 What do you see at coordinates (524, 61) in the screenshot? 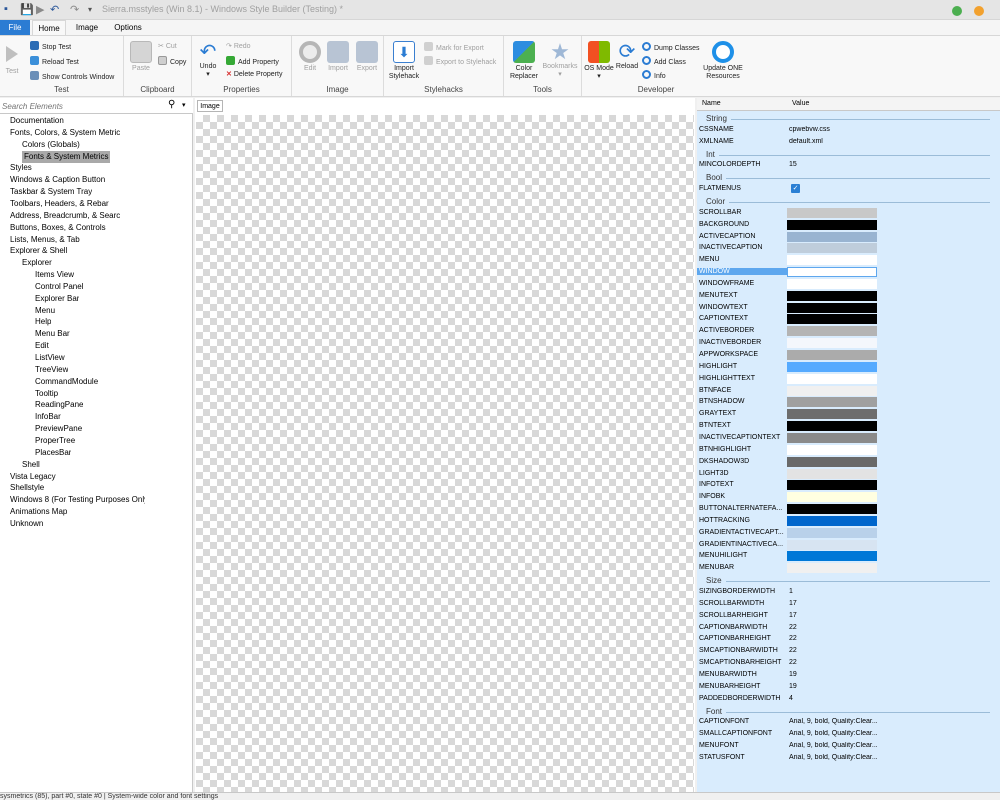
I see `color-replacer-button: Color Replacer` at bounding box center [524, 61].